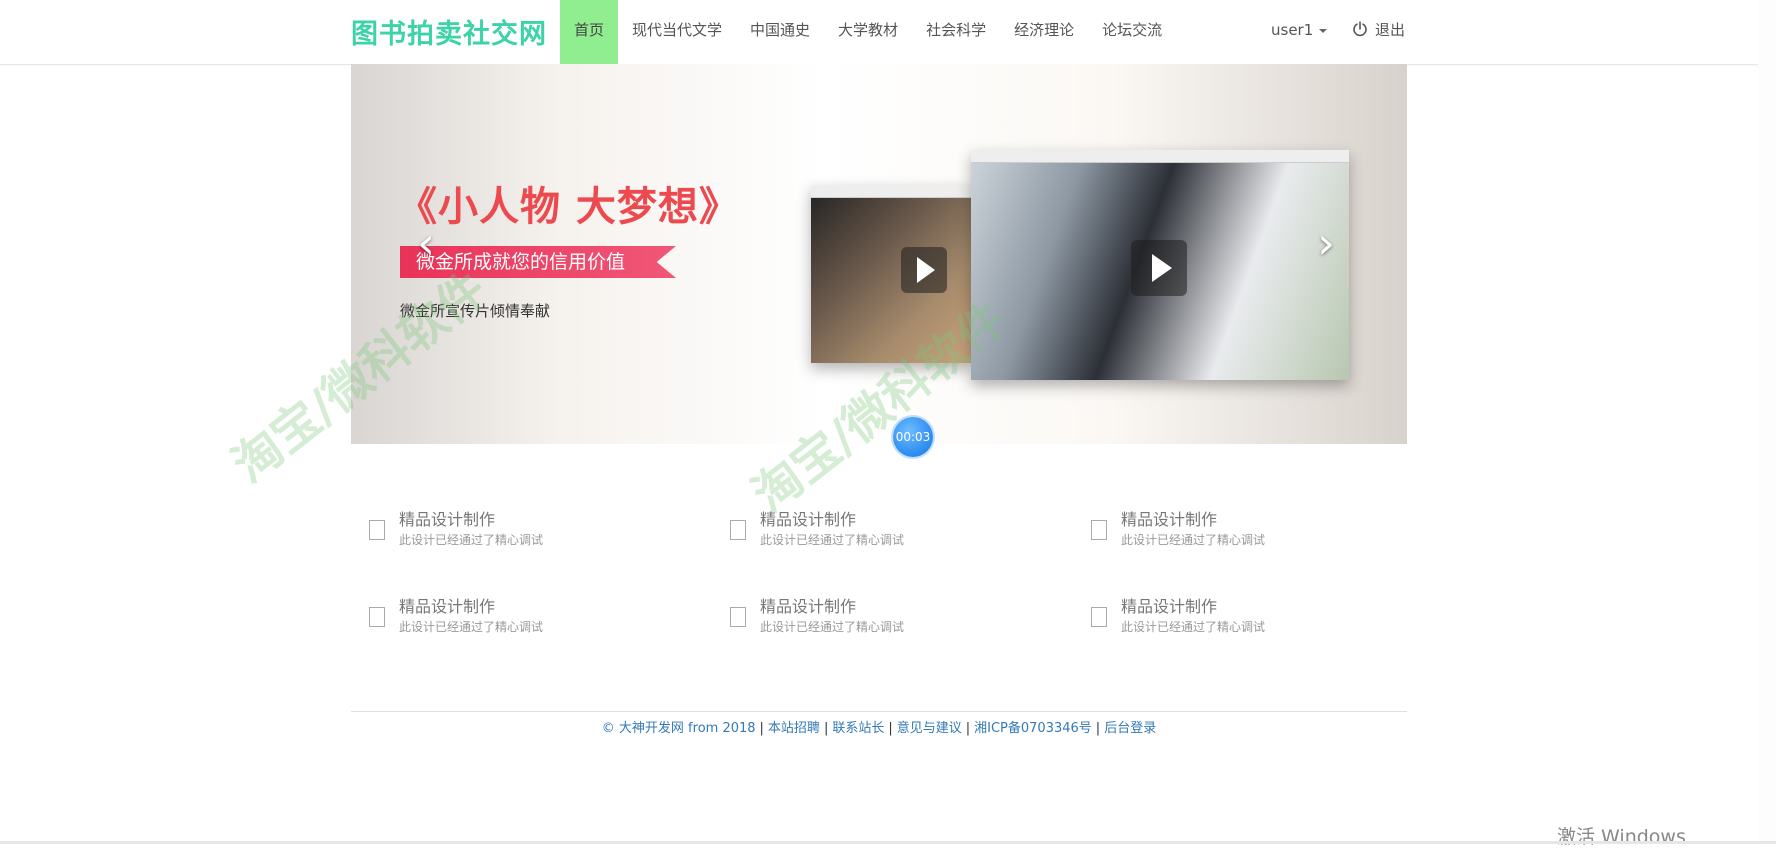  What do you see at coordinates (1132, 32) in the screenshot?
I see `nav-item-forum: 论坛交流` at bounding box center [1132, 32].